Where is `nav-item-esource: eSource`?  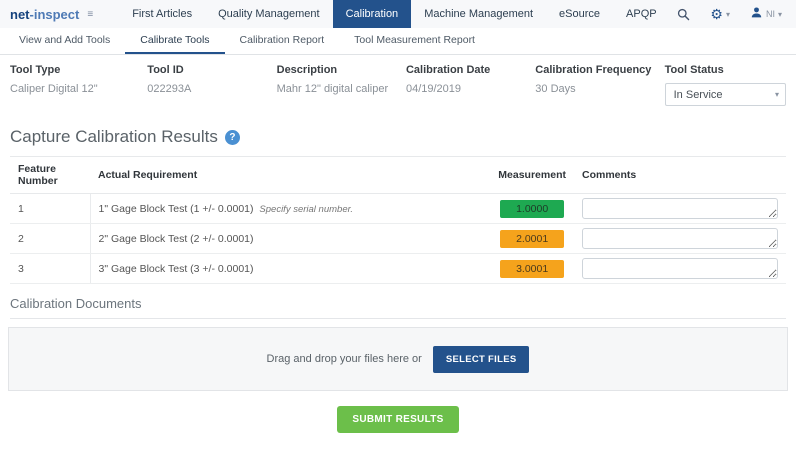
nav-item-esource: eSource is located at coordinates (579, 14).